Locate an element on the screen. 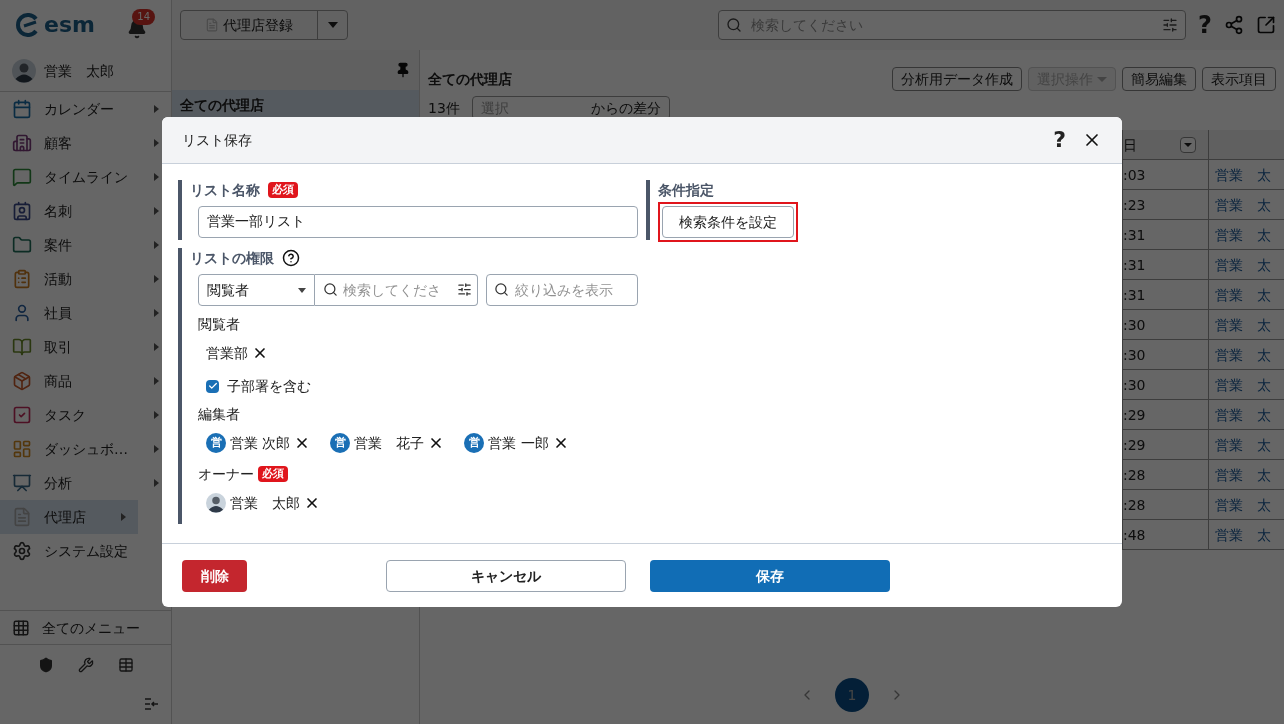  group-label: 編集者 is located at coordinates (219, 414).